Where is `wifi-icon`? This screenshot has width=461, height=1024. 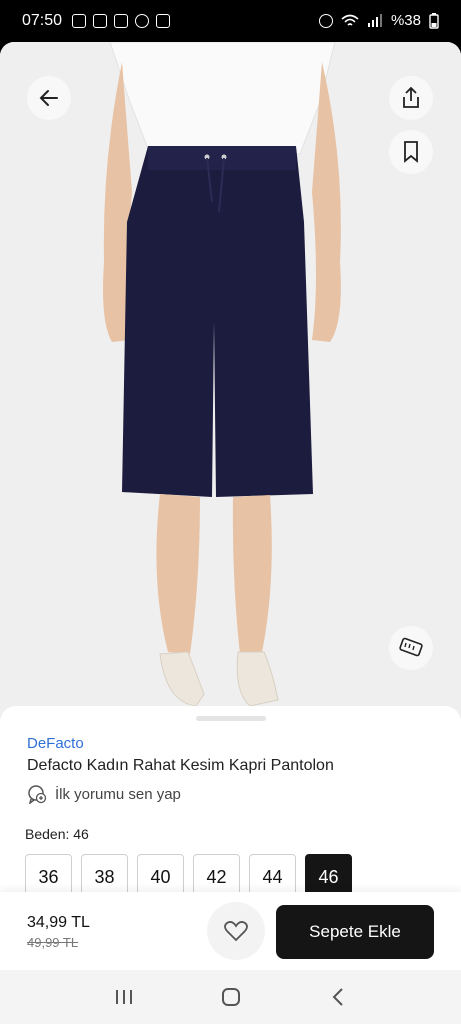 wifi-icon is located at coordinates (350, 20).